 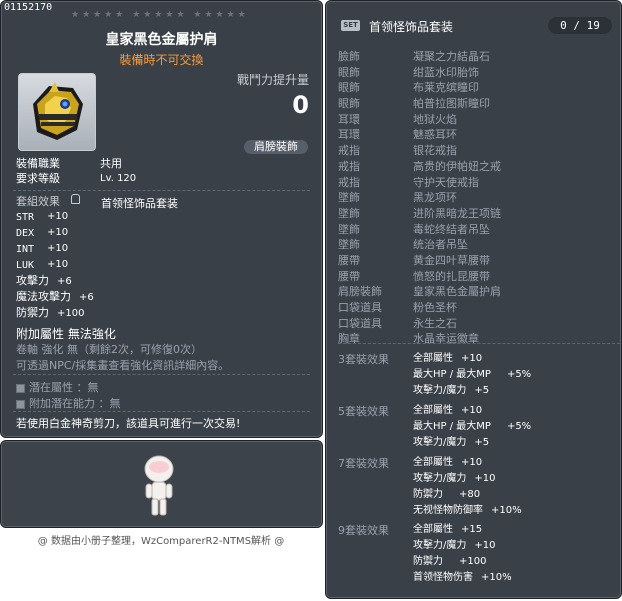 I want to click on shoulder-armor-icon, so click(x=58, y=111).